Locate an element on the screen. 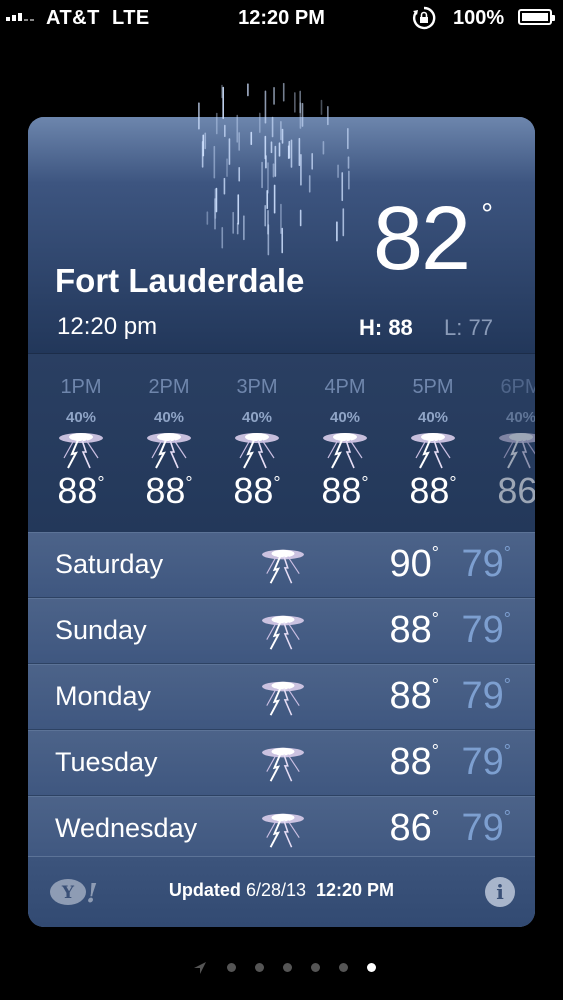  hour-label: 3PM is located at coordinates (257, 387).